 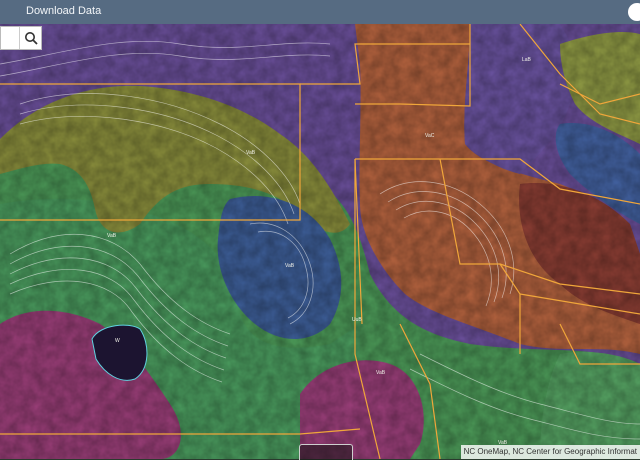 I want to click on search-button, so click(x=31, y=38).